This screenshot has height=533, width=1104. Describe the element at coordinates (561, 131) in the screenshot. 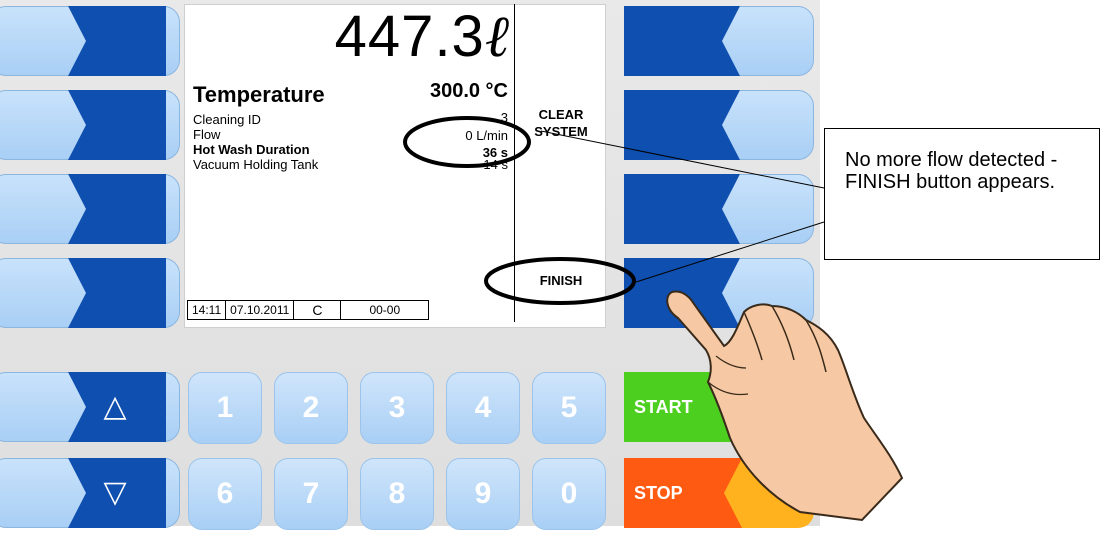

I see `clear-system-line-2: SYSTEM` at that location.